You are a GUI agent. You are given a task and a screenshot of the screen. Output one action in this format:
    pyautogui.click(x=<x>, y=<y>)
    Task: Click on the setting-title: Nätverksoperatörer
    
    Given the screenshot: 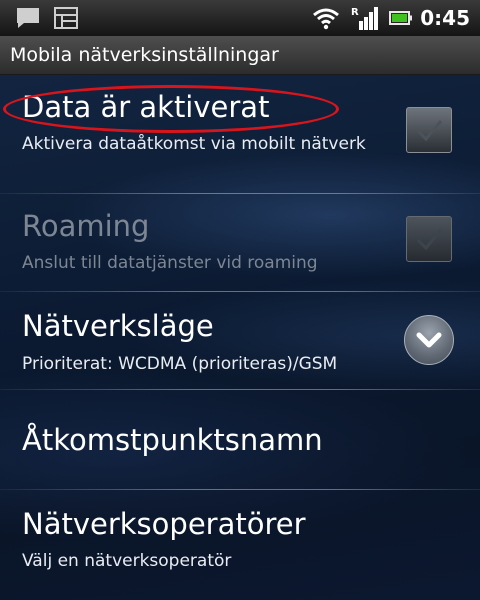 What is the action you would take?
    pyautogui.click(x=164, y=524)
    